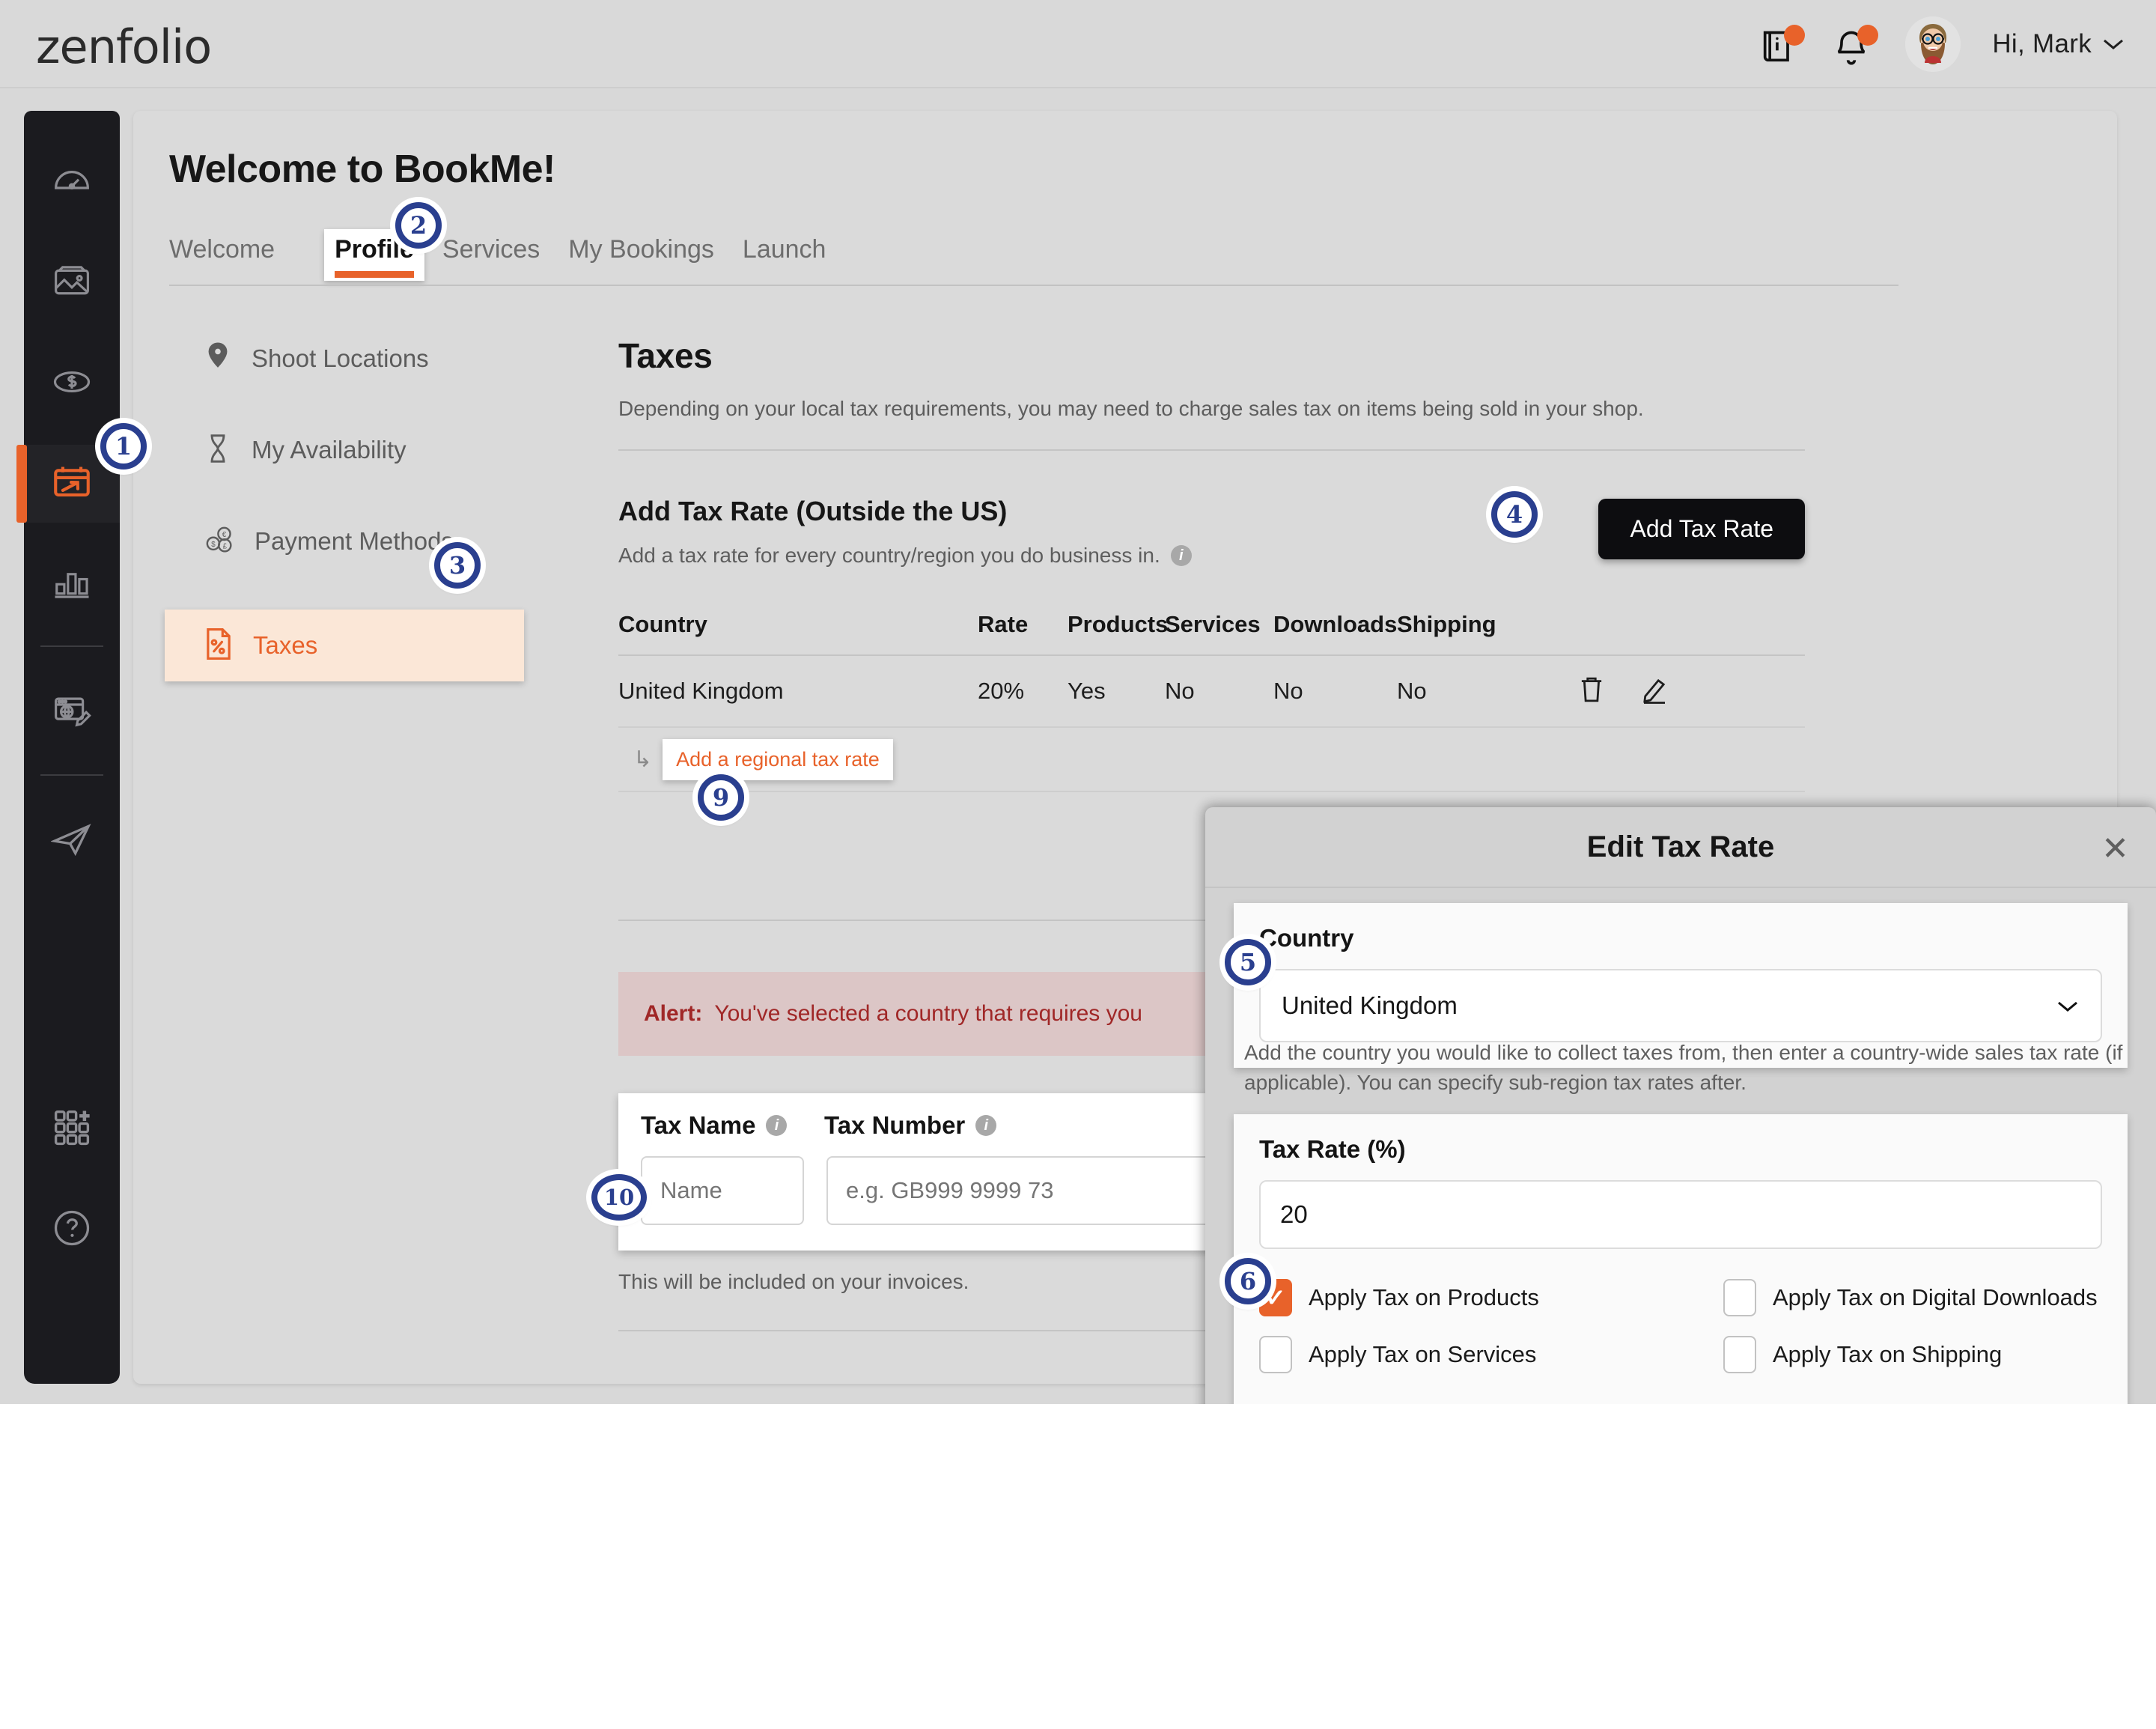 The width and height of the screenshot is (2156, 1729). I want to click on rail-item-marketing, so click(72, 842).